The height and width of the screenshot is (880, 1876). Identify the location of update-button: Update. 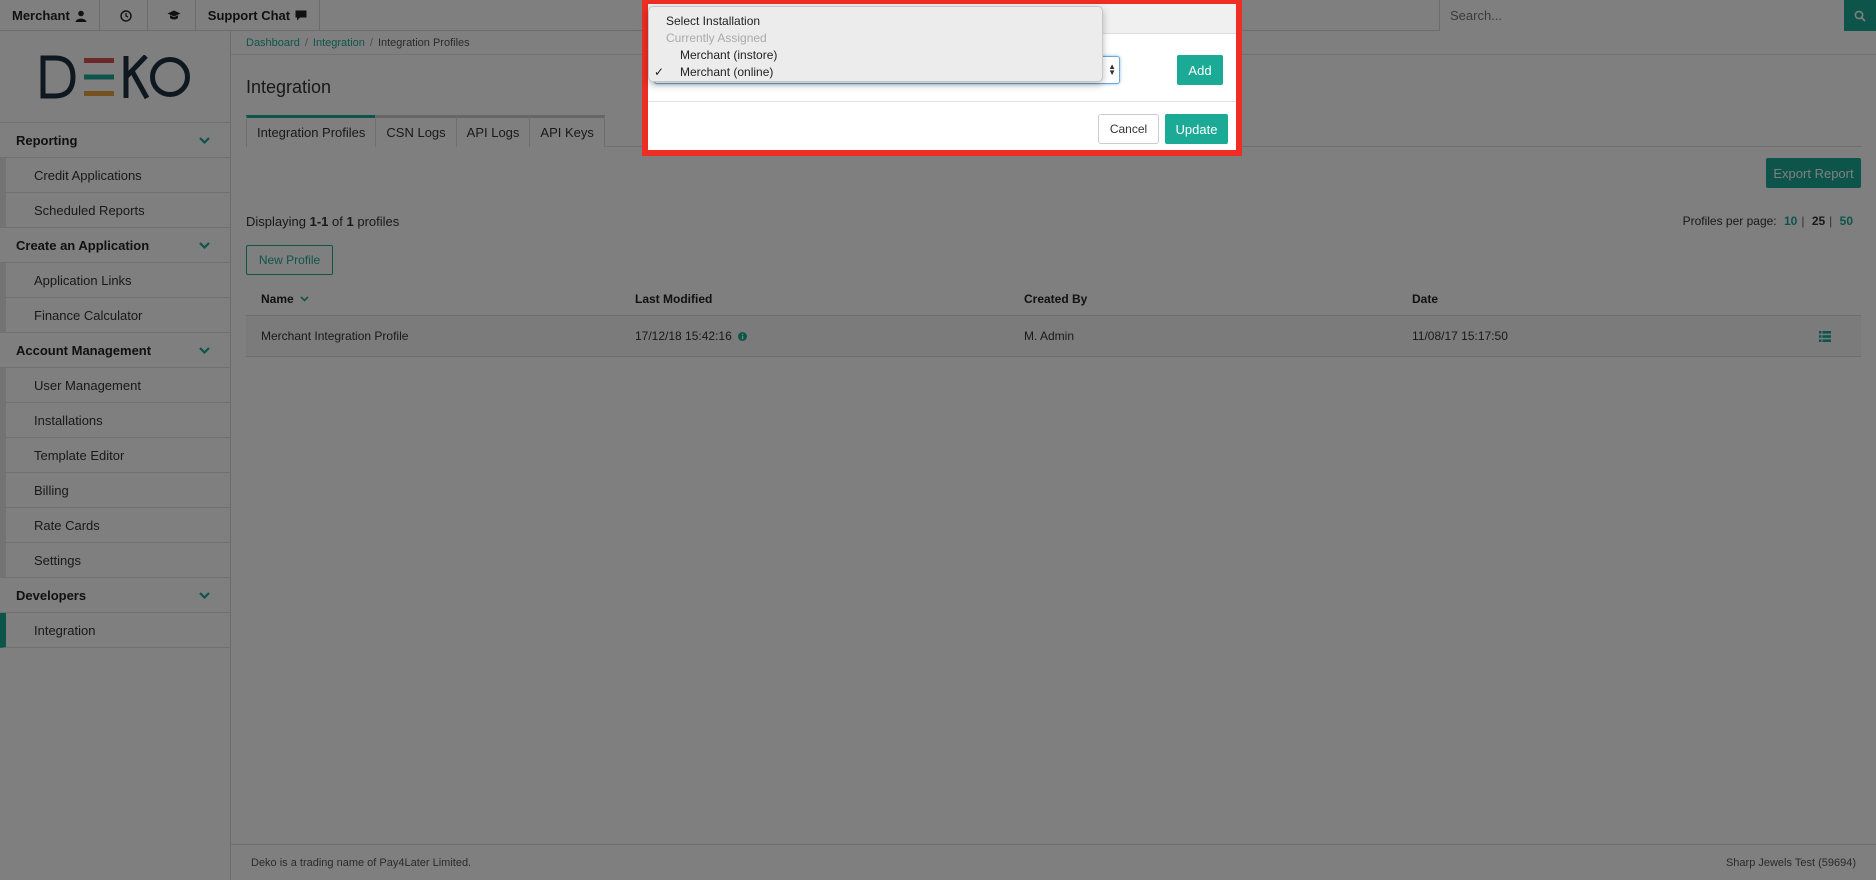
(1196, 129).